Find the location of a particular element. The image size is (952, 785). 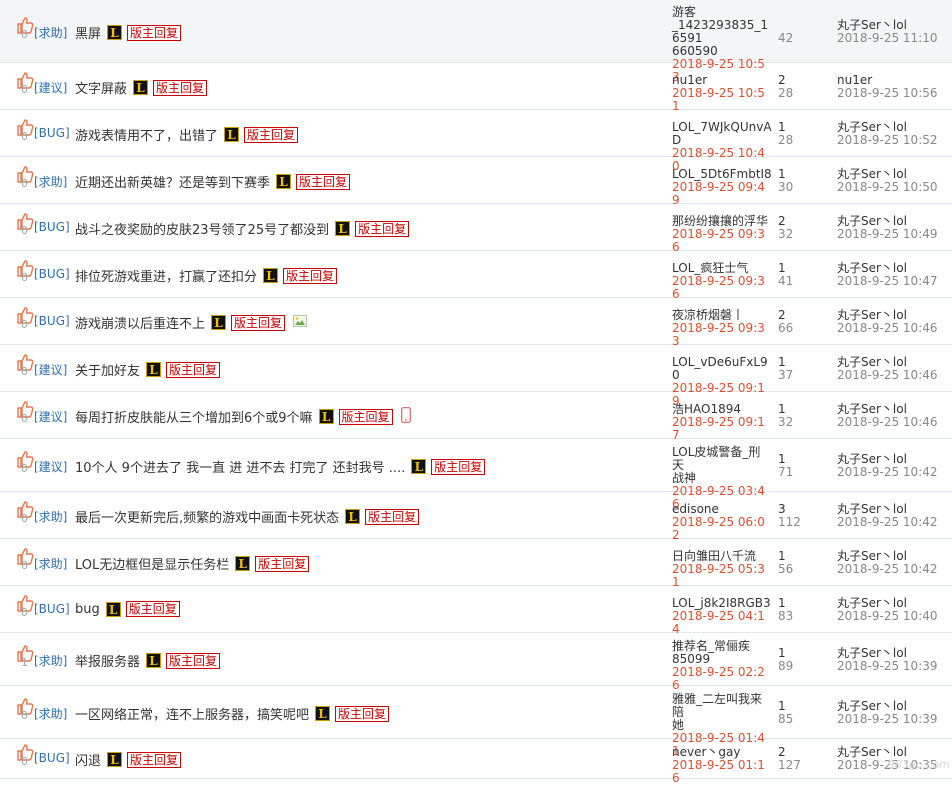

topic-title-link: 每周打折皮肤能从三个增加到6个或9个嘛 is located at coordinates (194, 416).